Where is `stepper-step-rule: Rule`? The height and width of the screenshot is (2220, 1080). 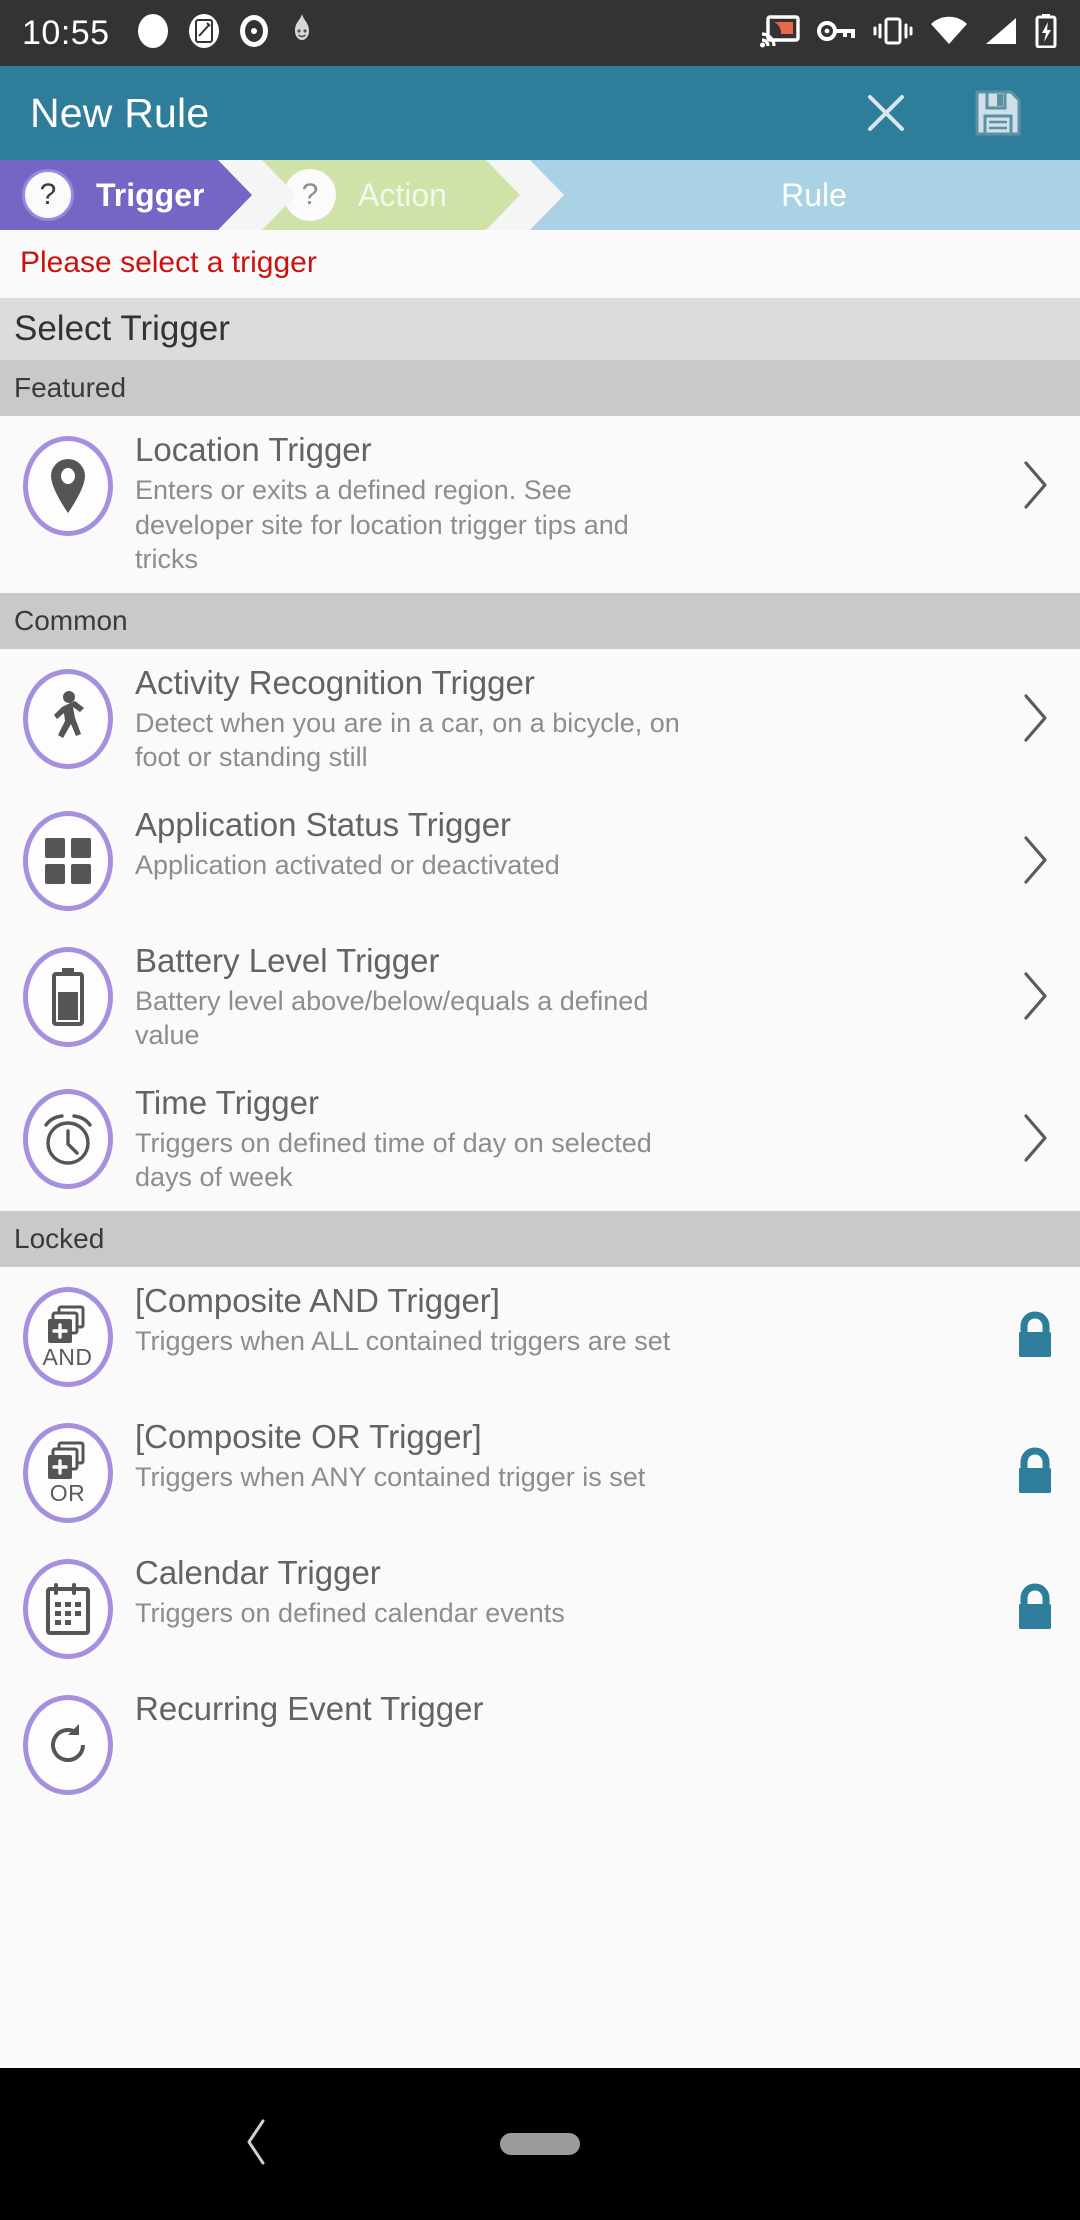 stepper-step-rule: Rule is located at coordinates (805, 195).